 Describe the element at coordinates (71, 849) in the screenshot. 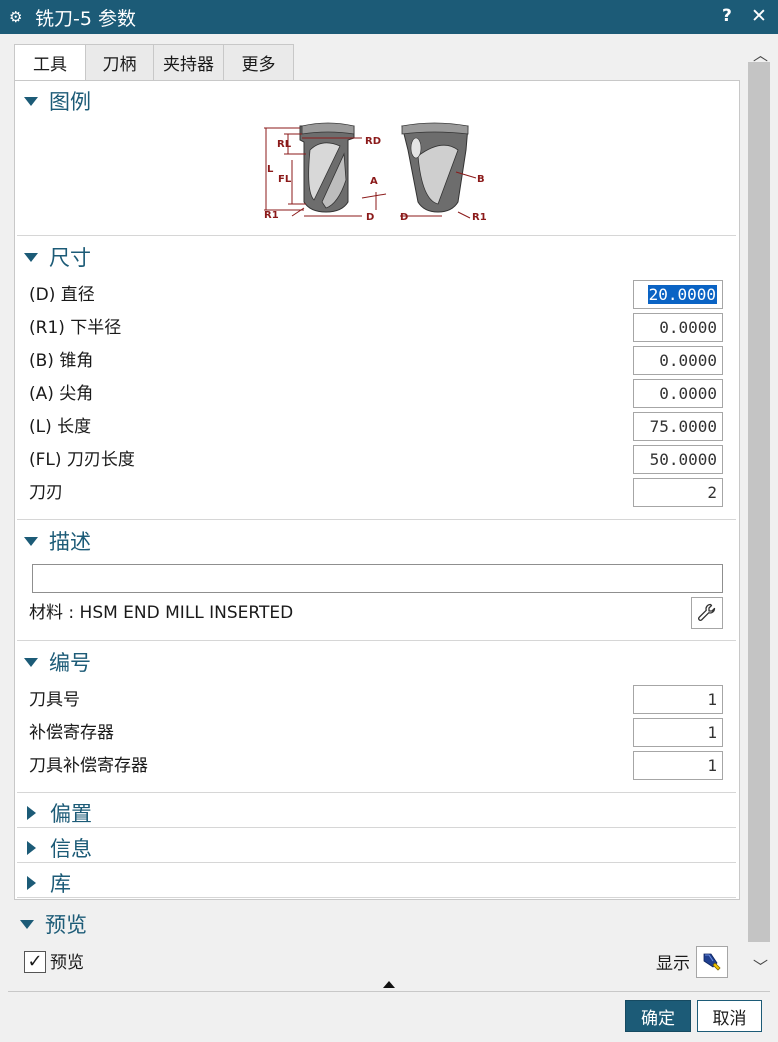

I see `section-title: 信息` at that location.